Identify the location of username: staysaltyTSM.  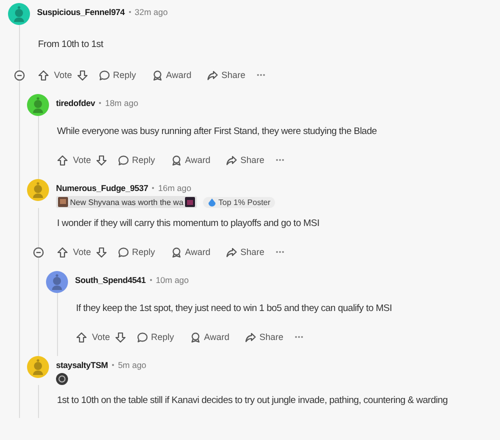
(82, 365).